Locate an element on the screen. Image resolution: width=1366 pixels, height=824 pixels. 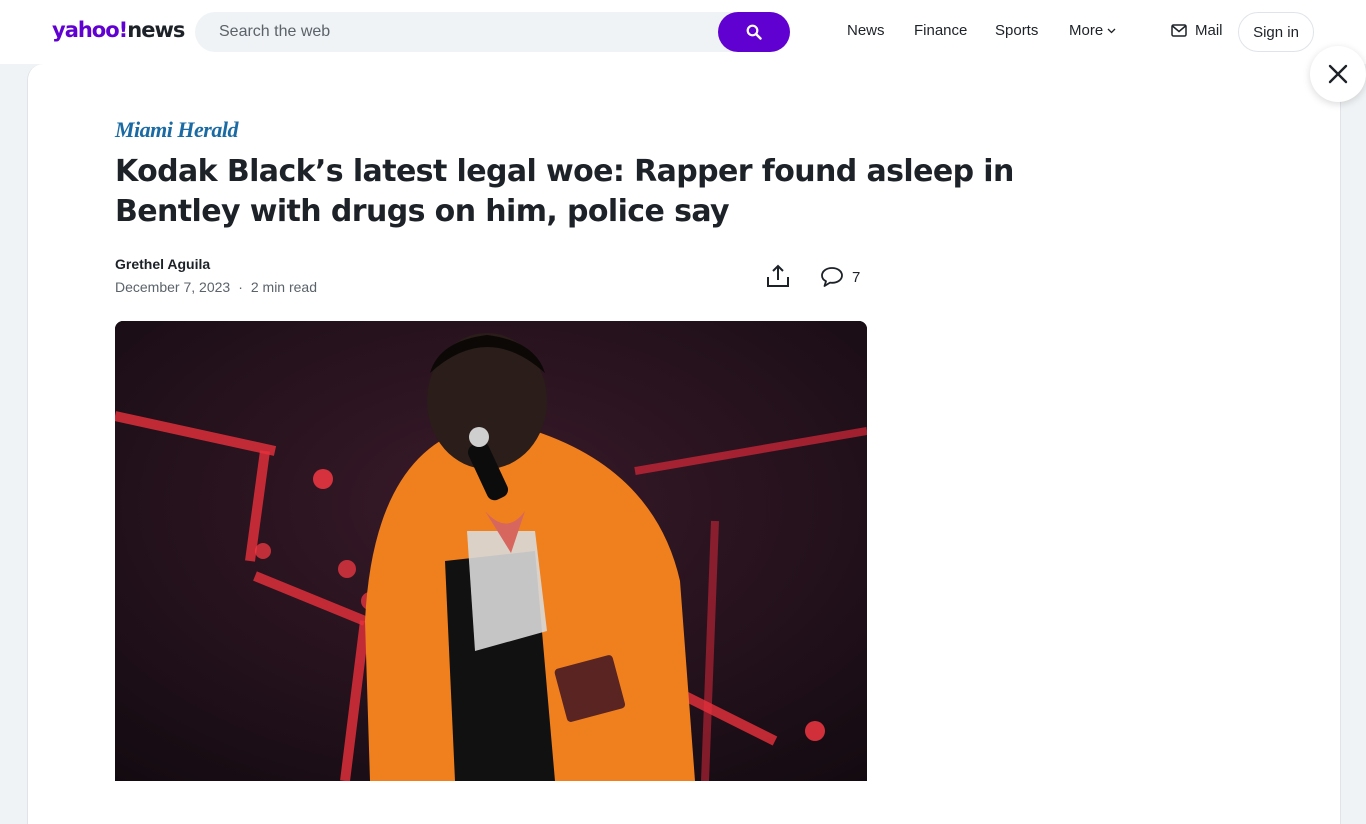
nav-more-label: More is located at coordinates (1086, 30).